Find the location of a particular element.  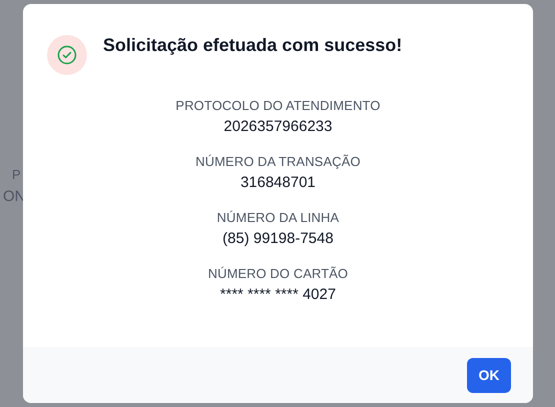

success-icon is located at coordinates (67, 55).